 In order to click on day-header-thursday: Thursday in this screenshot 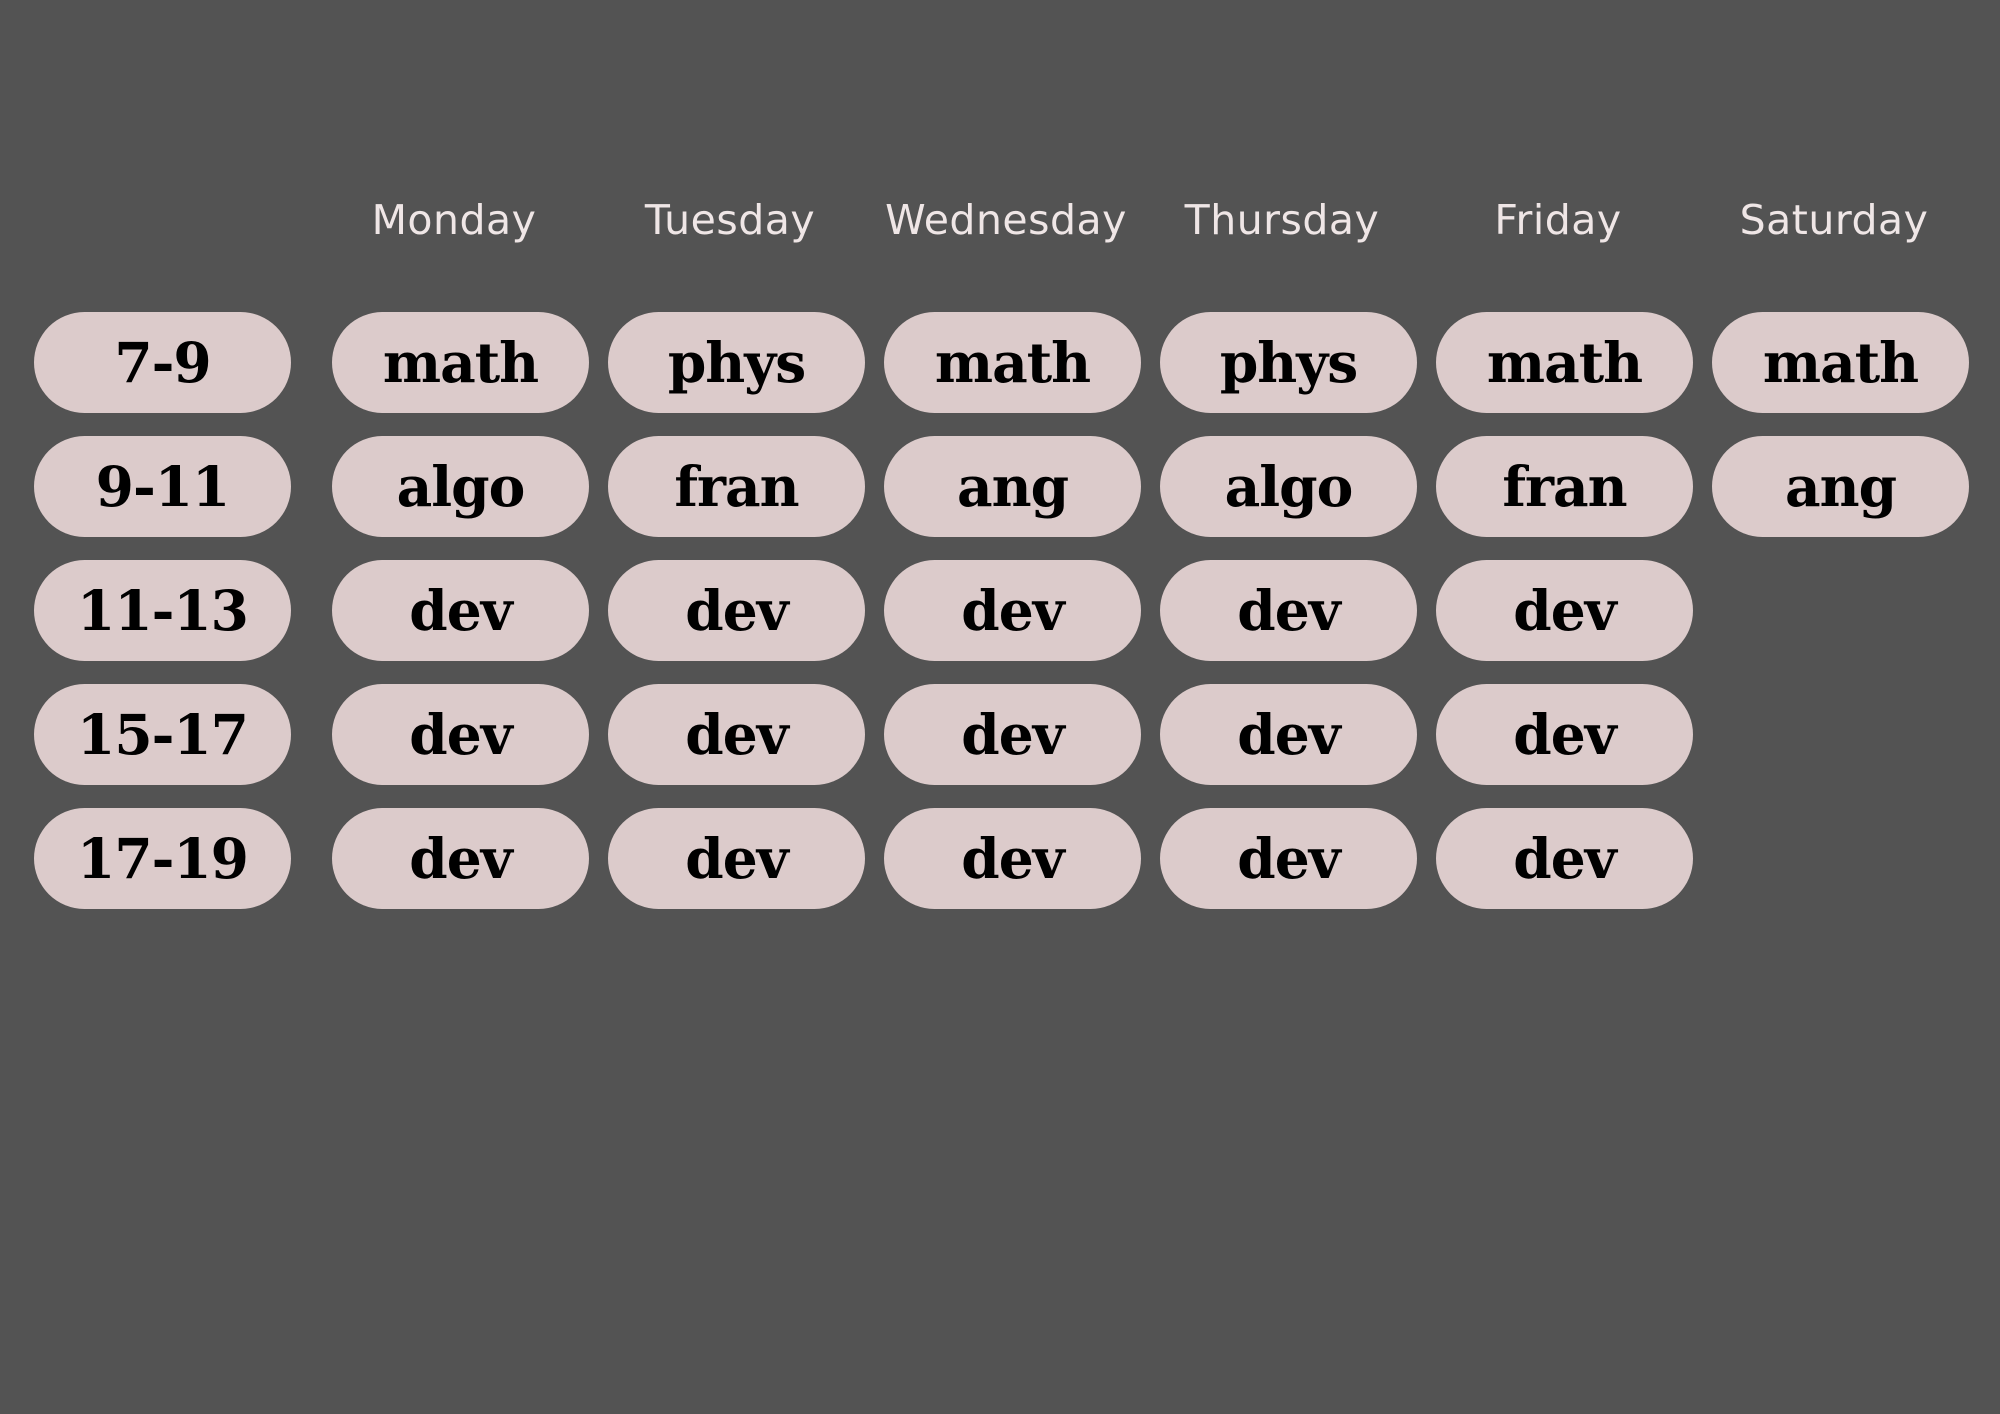, I will do `click(1282, 220)`.